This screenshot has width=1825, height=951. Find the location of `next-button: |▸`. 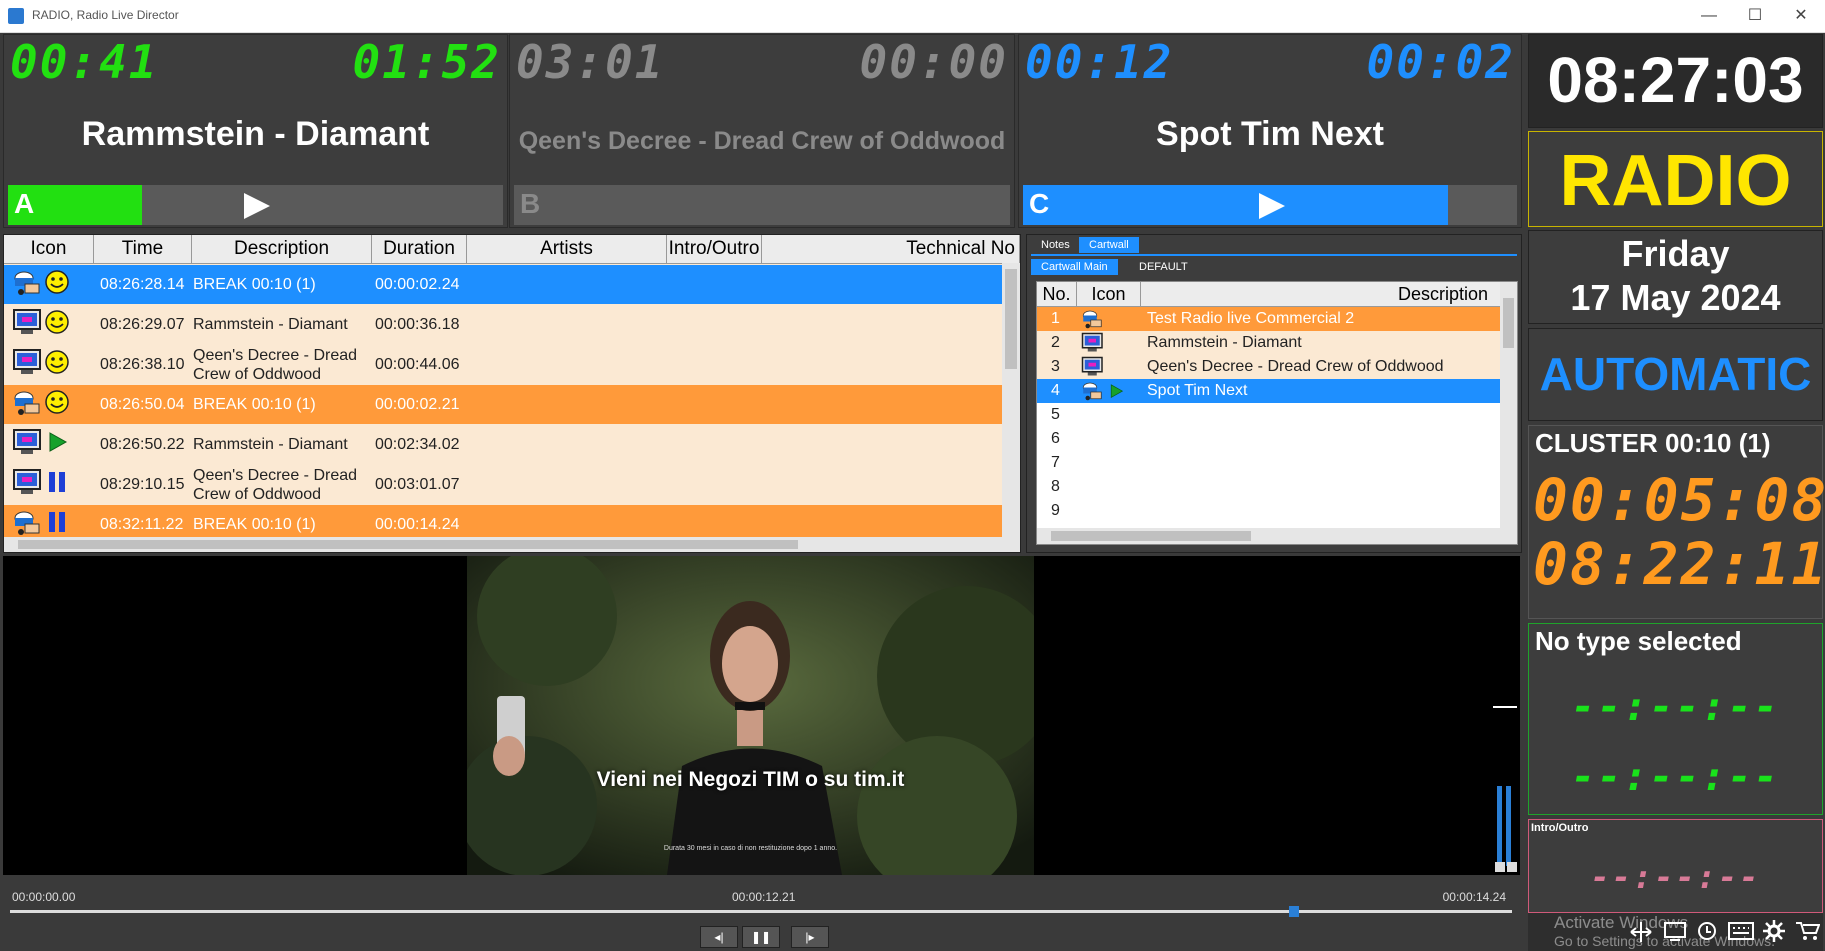

next-button: |▸ is located at coordinates (810, 937).